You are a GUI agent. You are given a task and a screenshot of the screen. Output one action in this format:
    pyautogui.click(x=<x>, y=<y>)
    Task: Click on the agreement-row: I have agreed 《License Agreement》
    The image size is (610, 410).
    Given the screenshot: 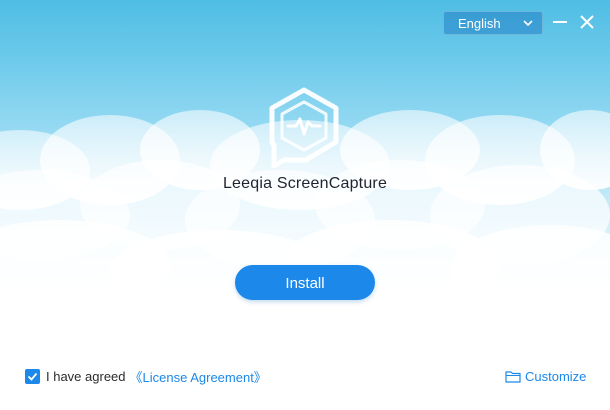 What is the action you would take?
    pyautogui.click(x=146, y=376)
    